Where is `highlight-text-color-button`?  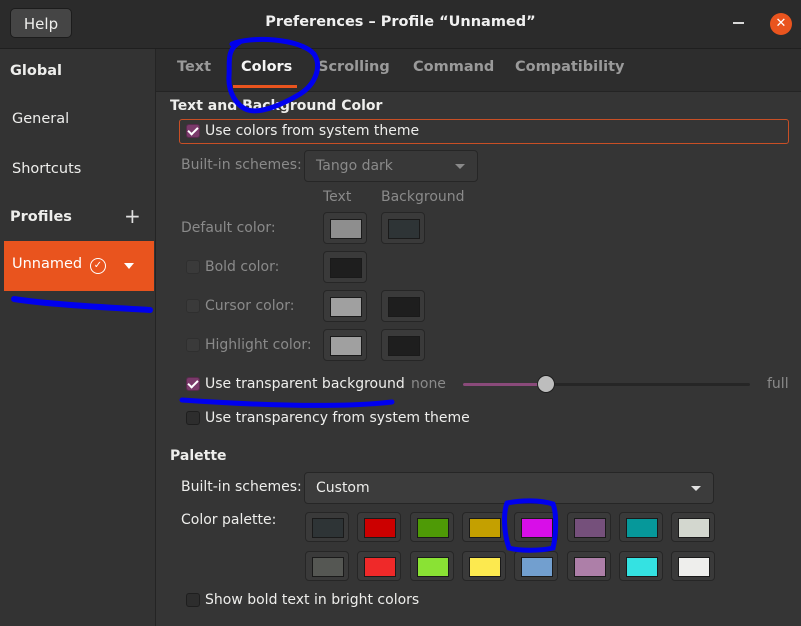 highlight-text-color-button is located at coordinates (345, 345).